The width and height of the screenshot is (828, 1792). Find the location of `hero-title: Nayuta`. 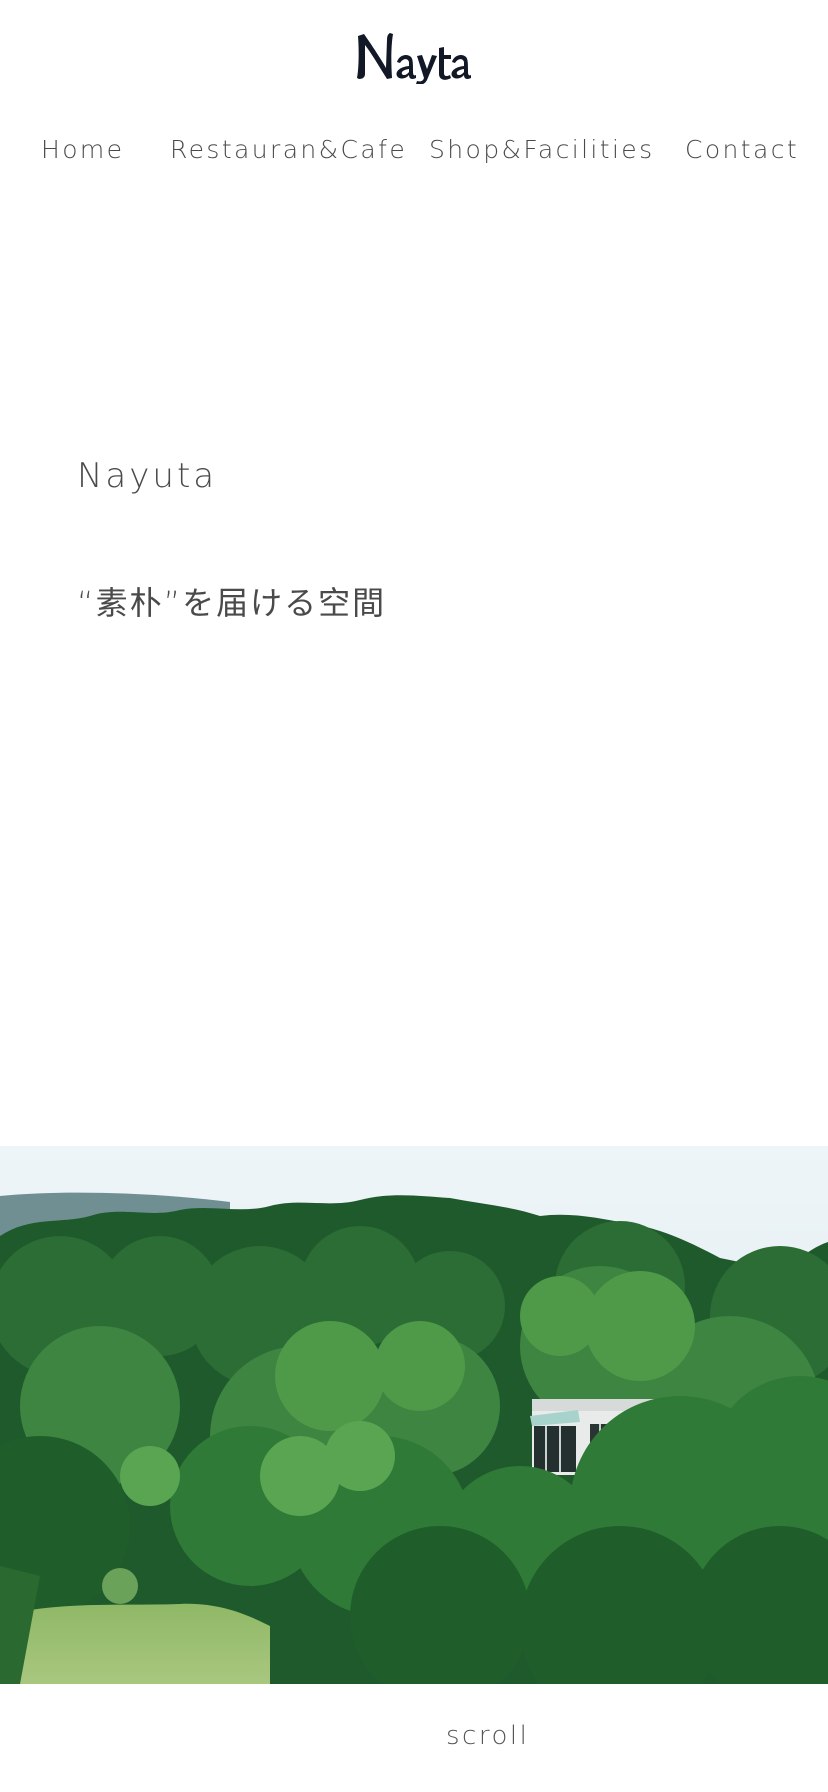

hero-title: Nayuta is located at coordinates (147, 476).